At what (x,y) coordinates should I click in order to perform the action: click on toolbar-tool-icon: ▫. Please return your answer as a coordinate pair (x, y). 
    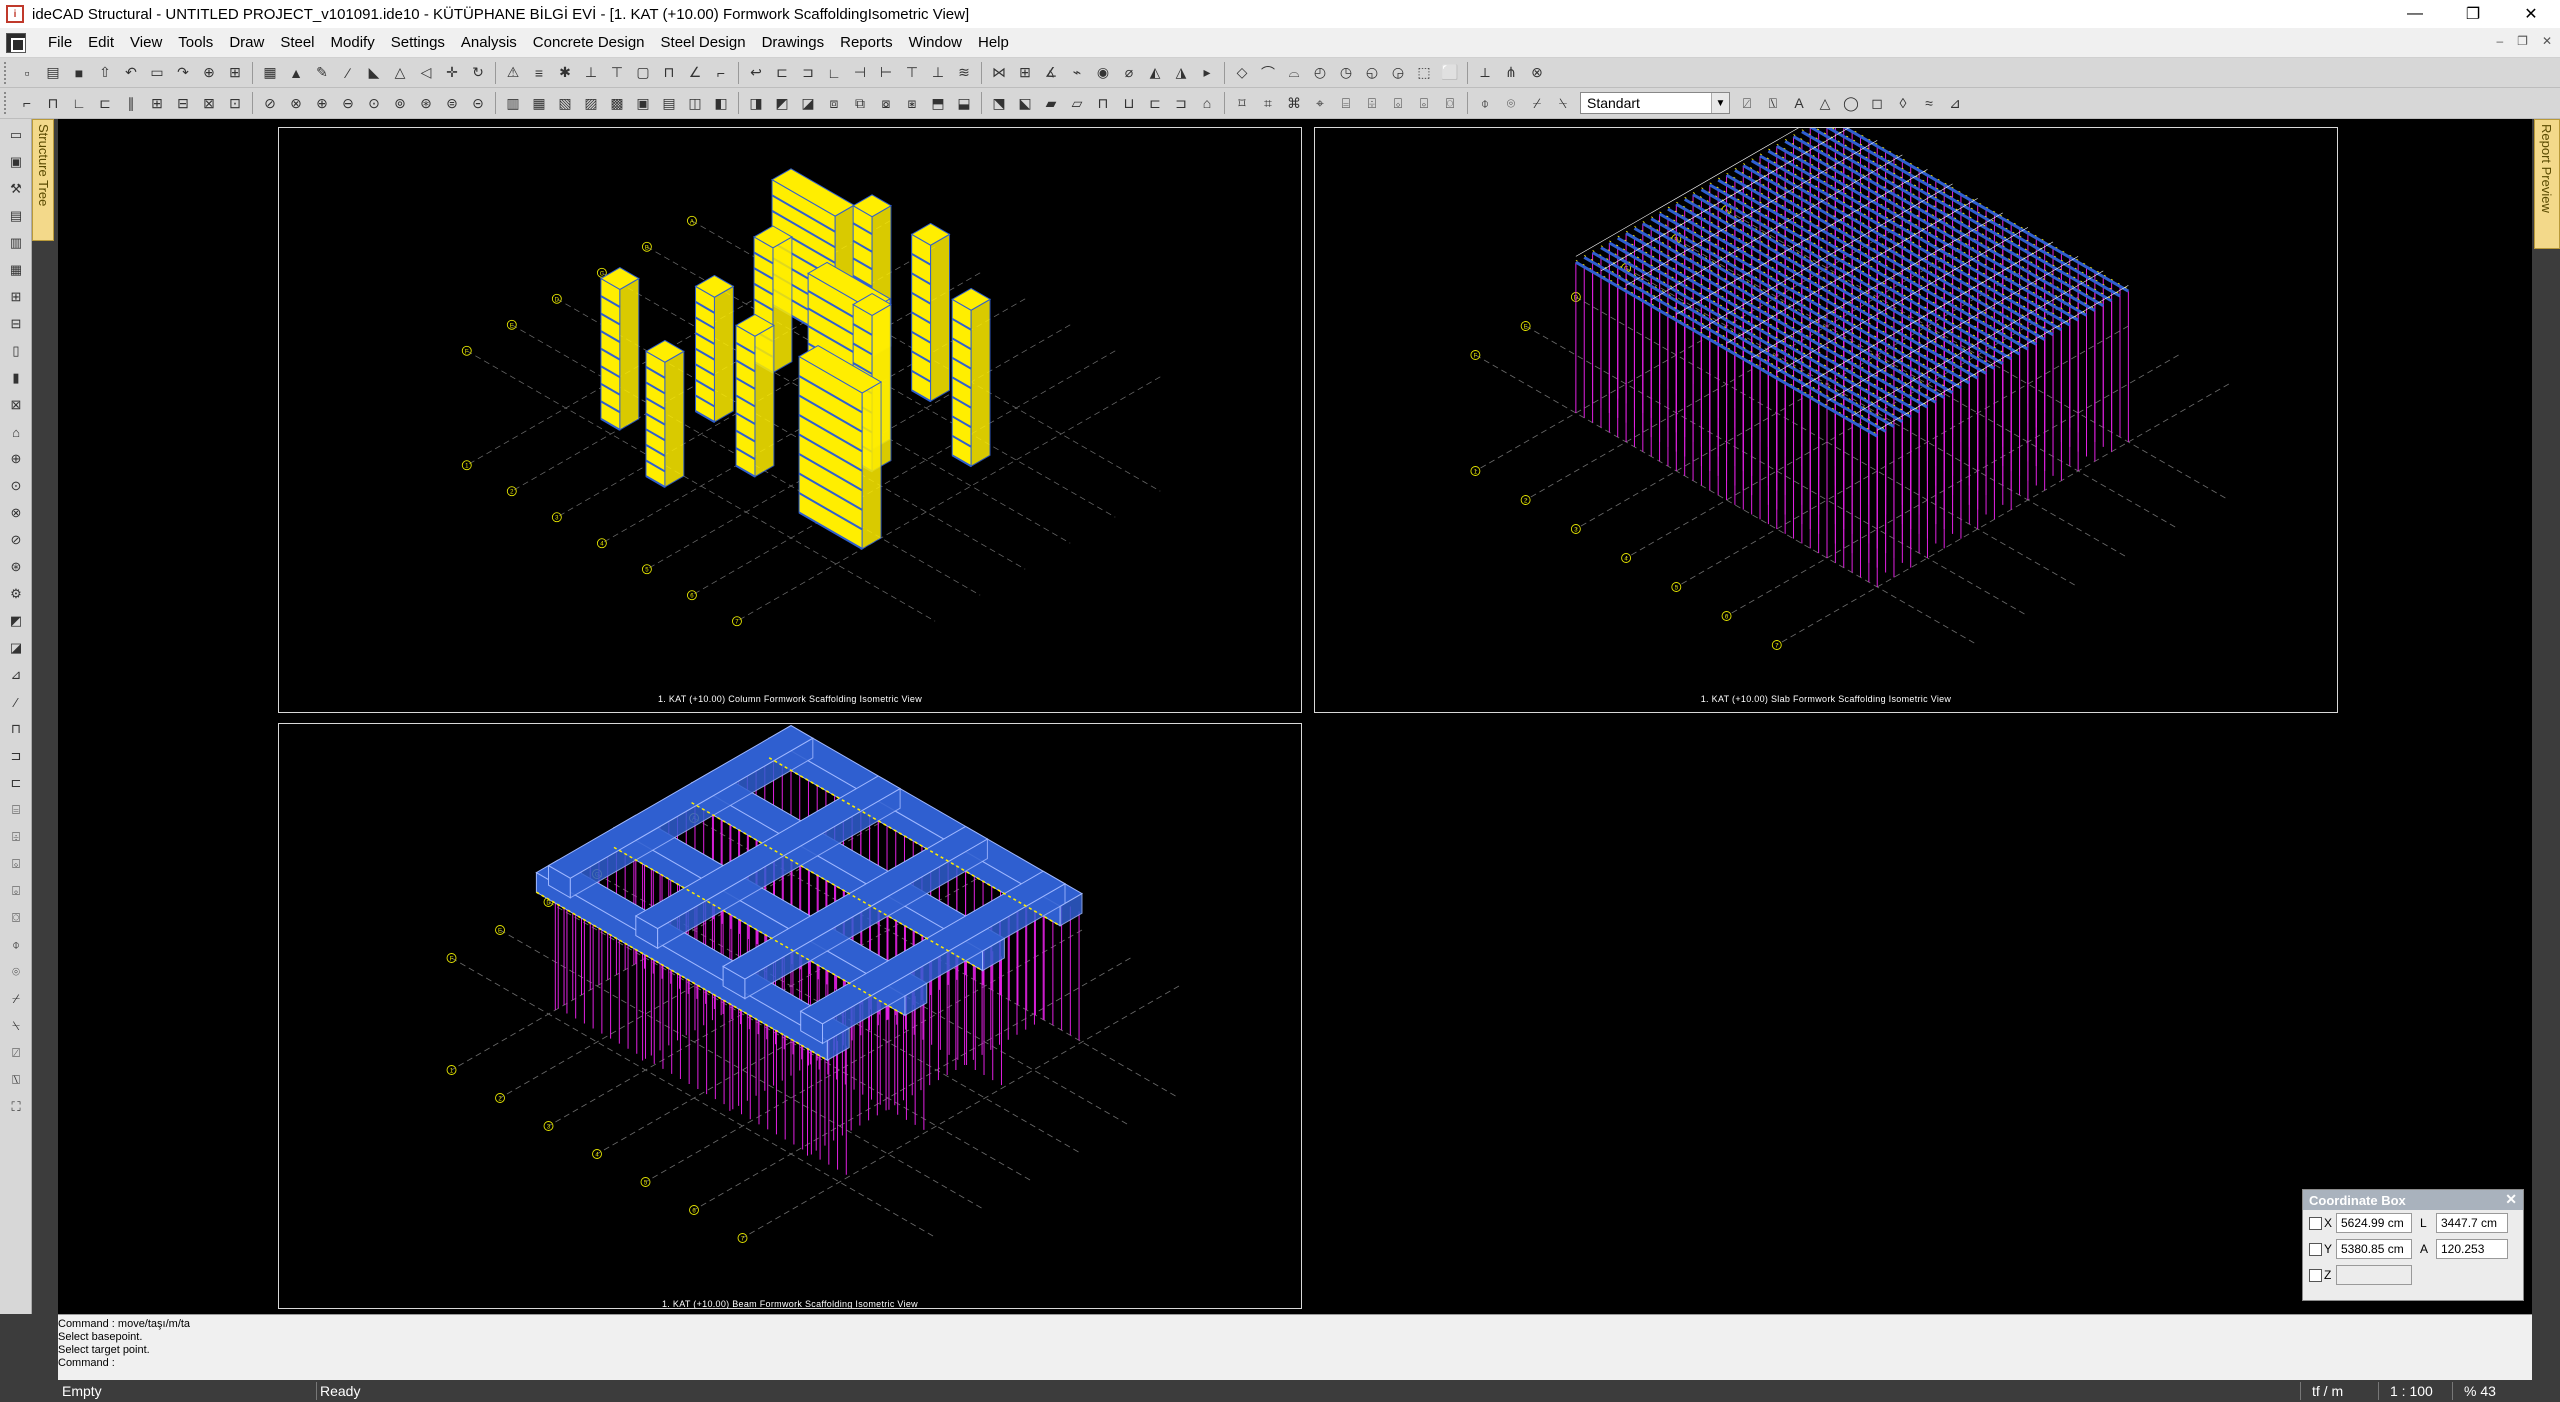
    Looking at the image, I should click on (27, 73).